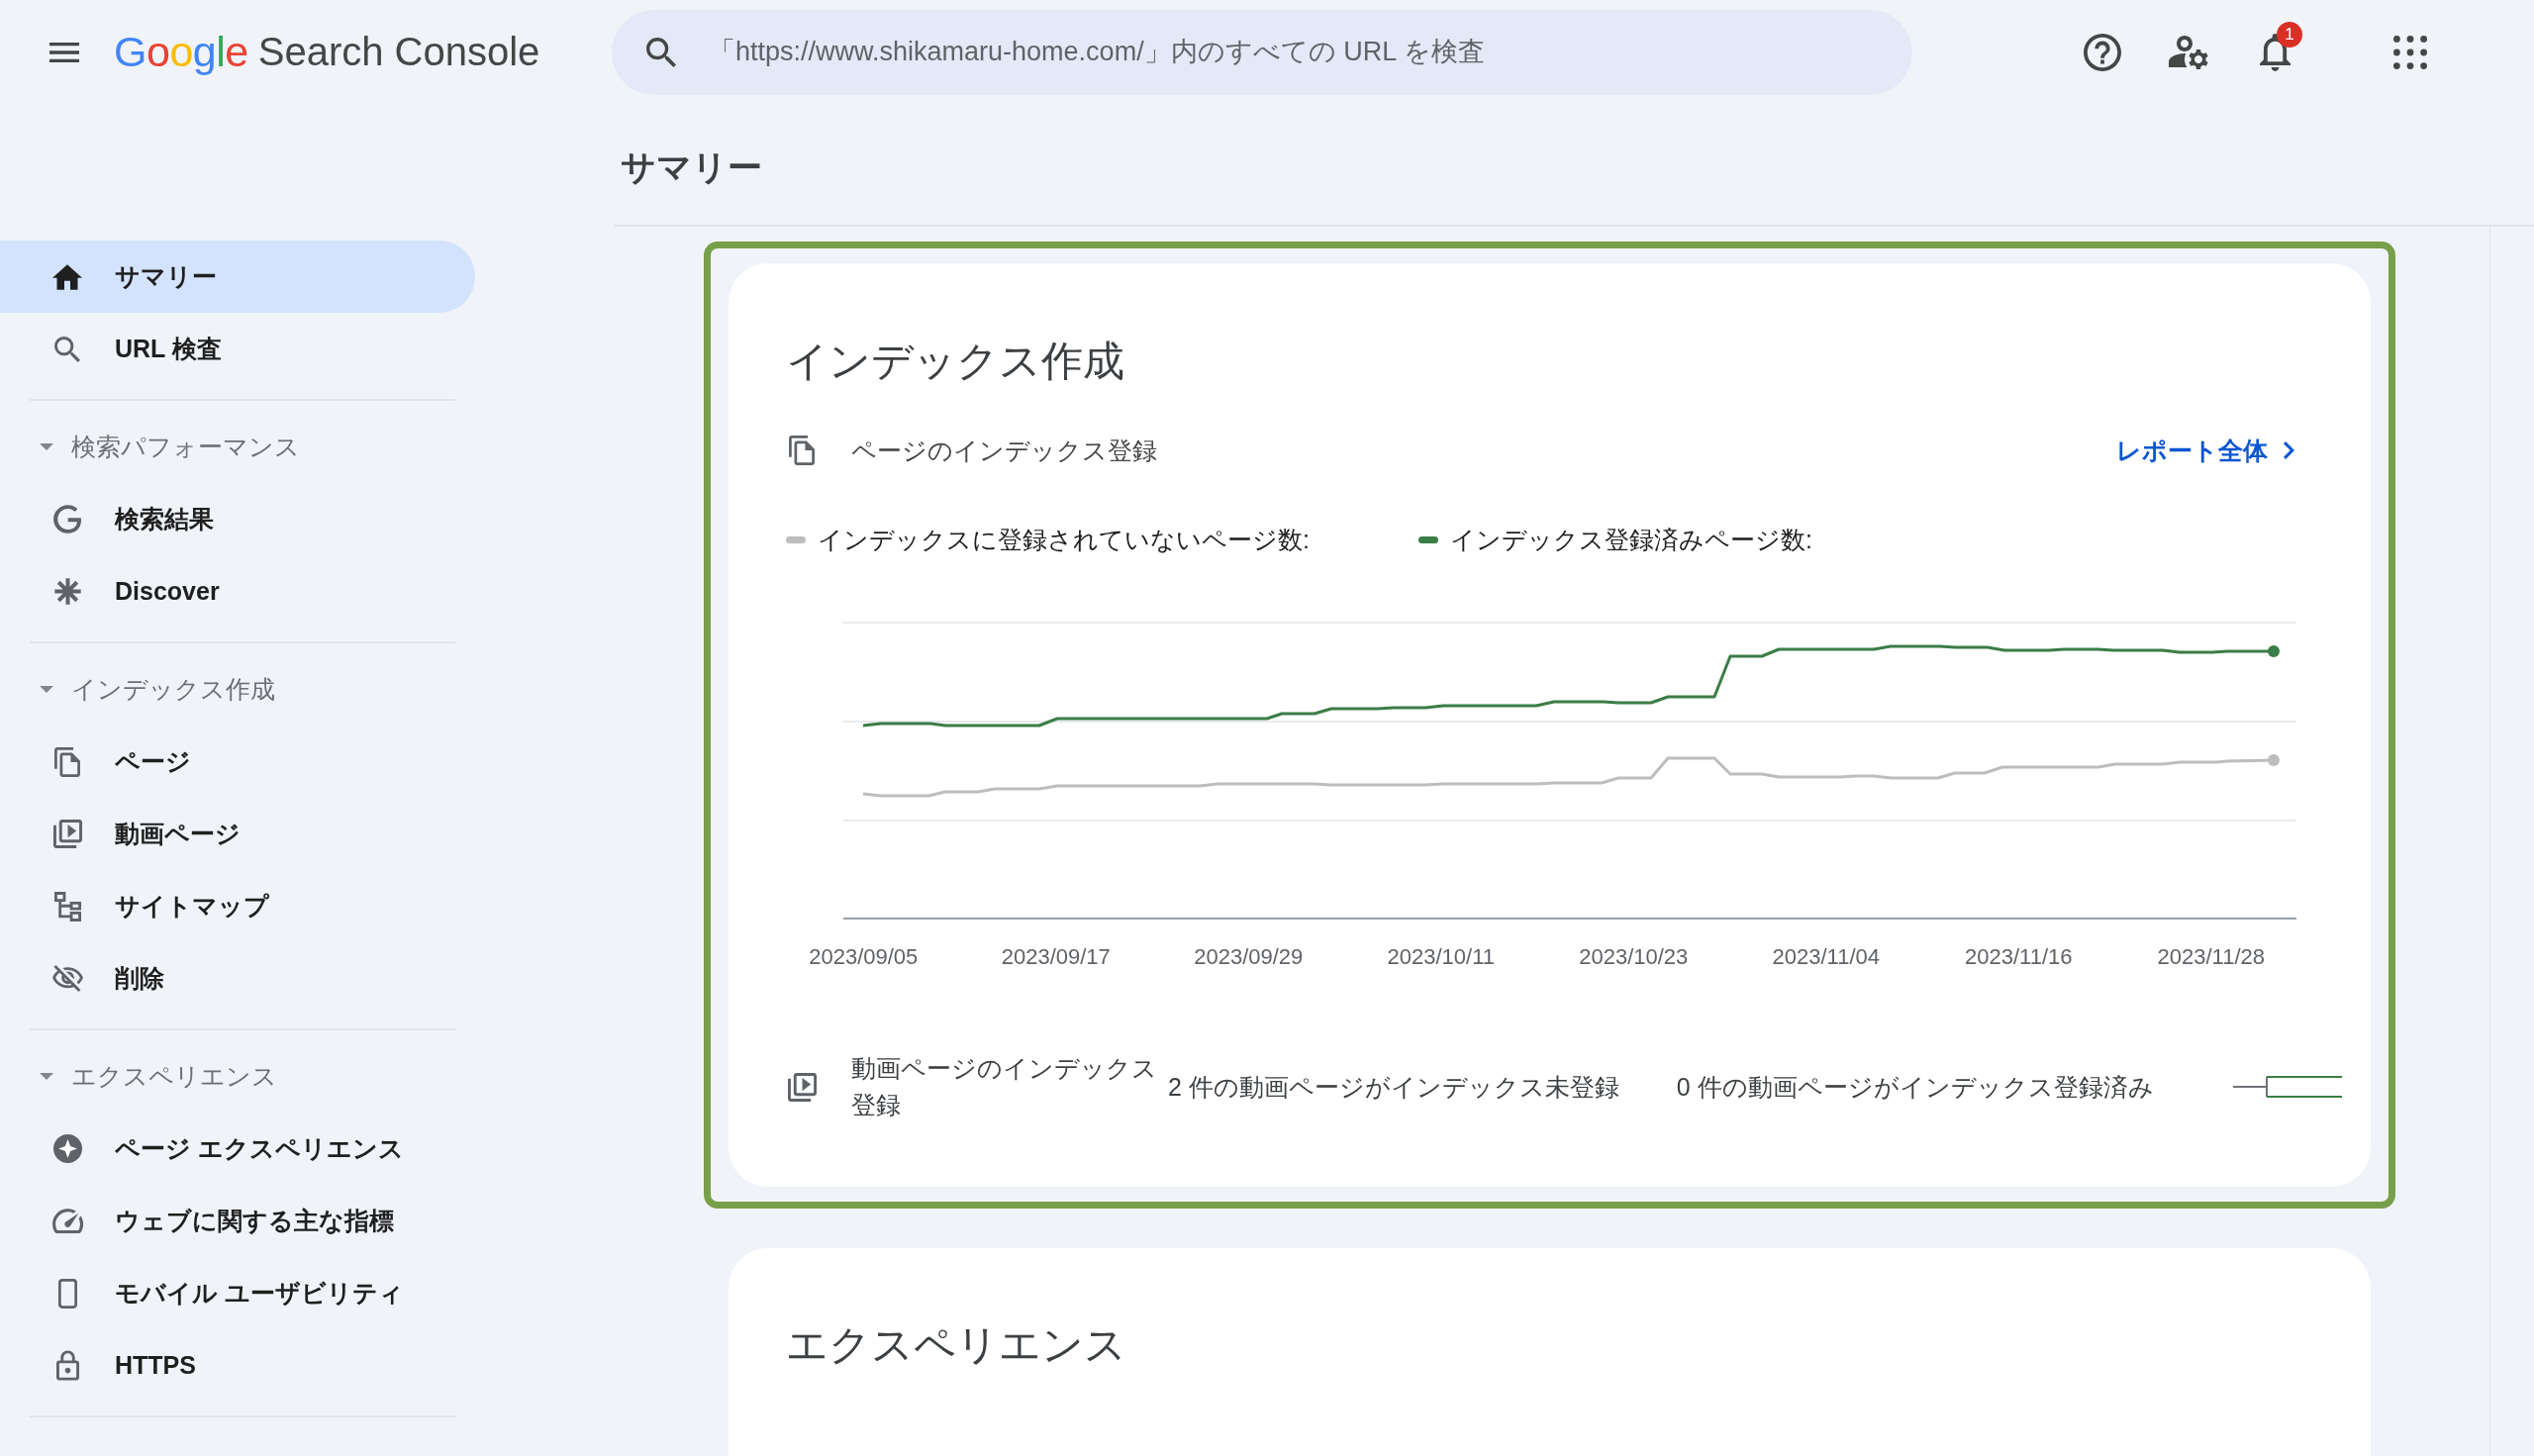 Image resolution: width=2534 pixels, height=1456 pixels. I want to click on product-name: Search Console, so click(398, 52).